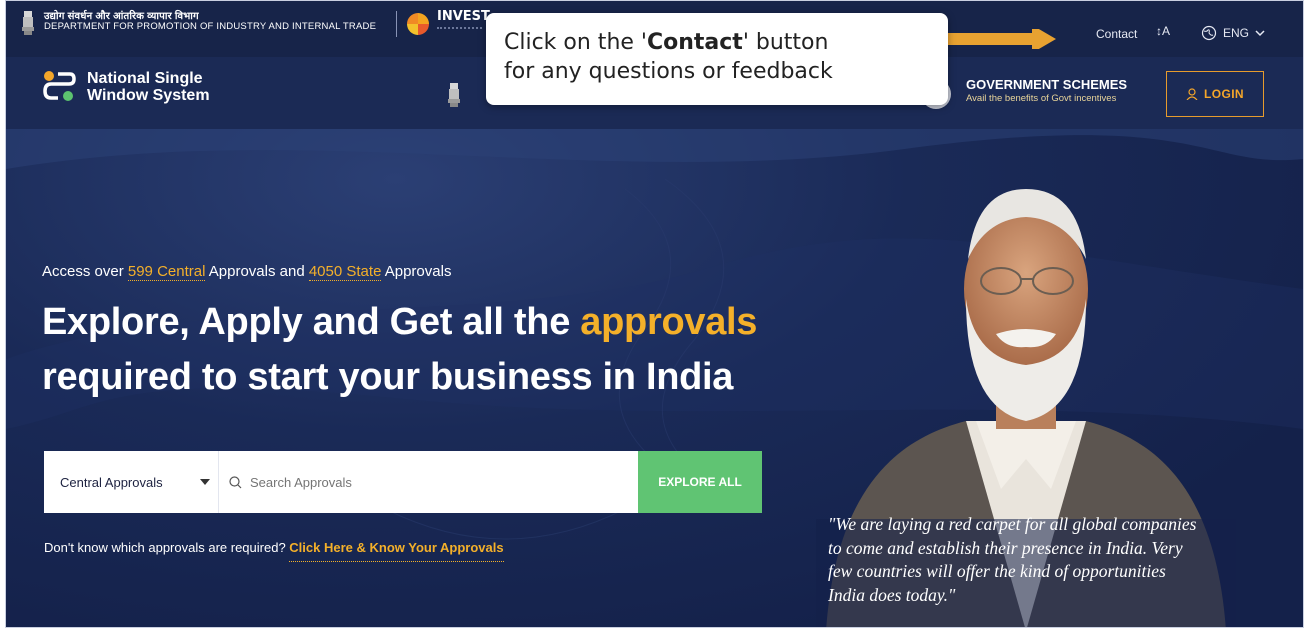  I want to click on tooltip-line2: for any questions or feedback, so click(668, 71).